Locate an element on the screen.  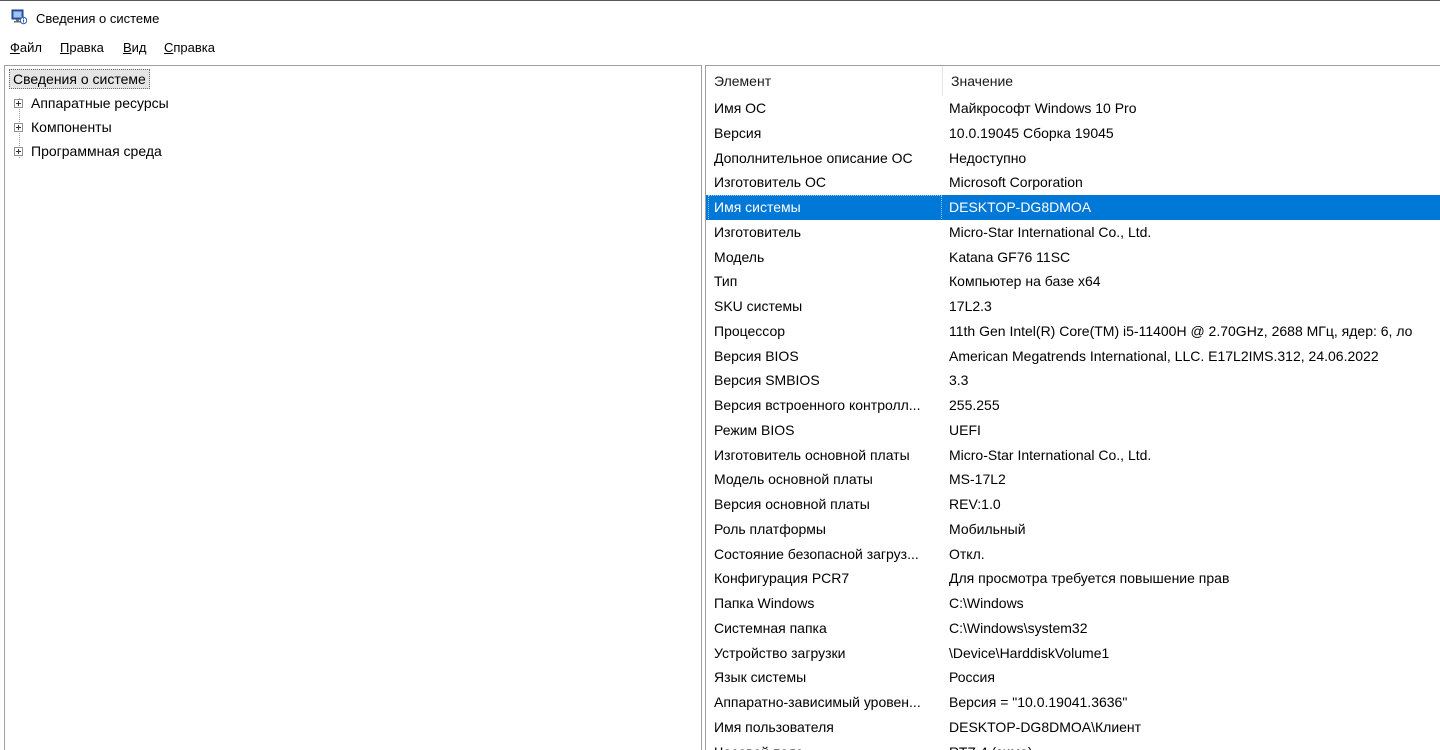
table-row: Изготовитель ОС Microsoft Corporation is located at coordinates (1073, 182).